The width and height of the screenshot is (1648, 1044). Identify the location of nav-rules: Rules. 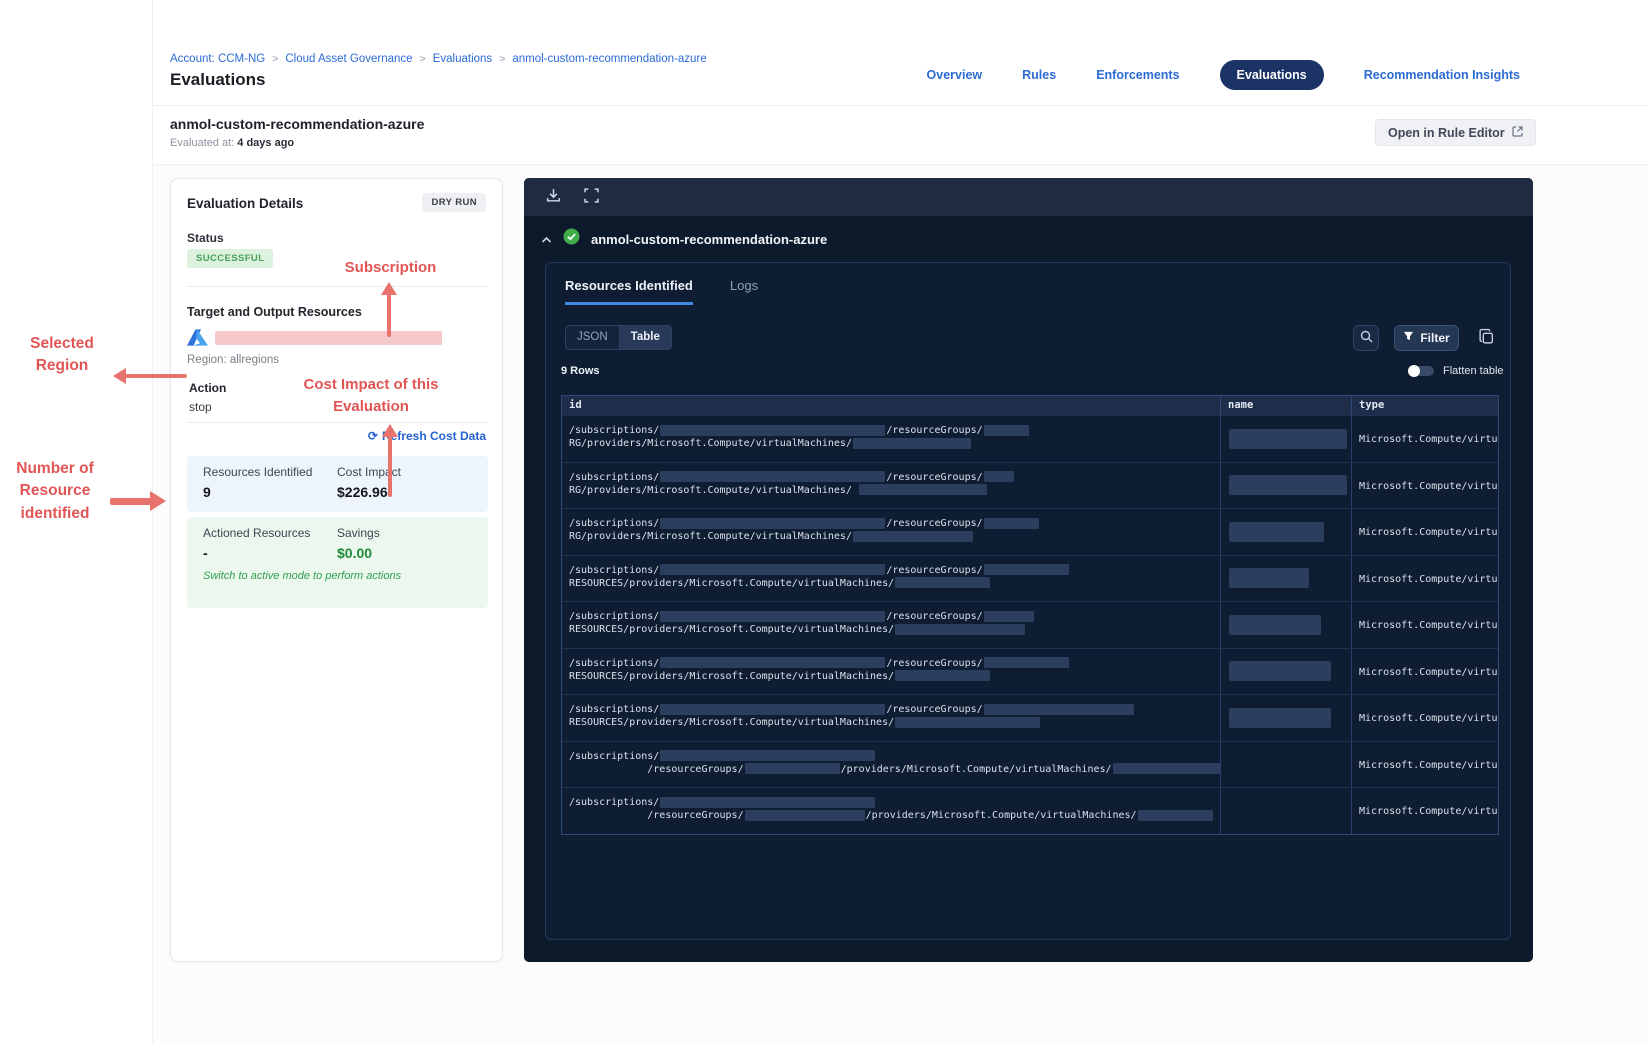
(1039, 75).